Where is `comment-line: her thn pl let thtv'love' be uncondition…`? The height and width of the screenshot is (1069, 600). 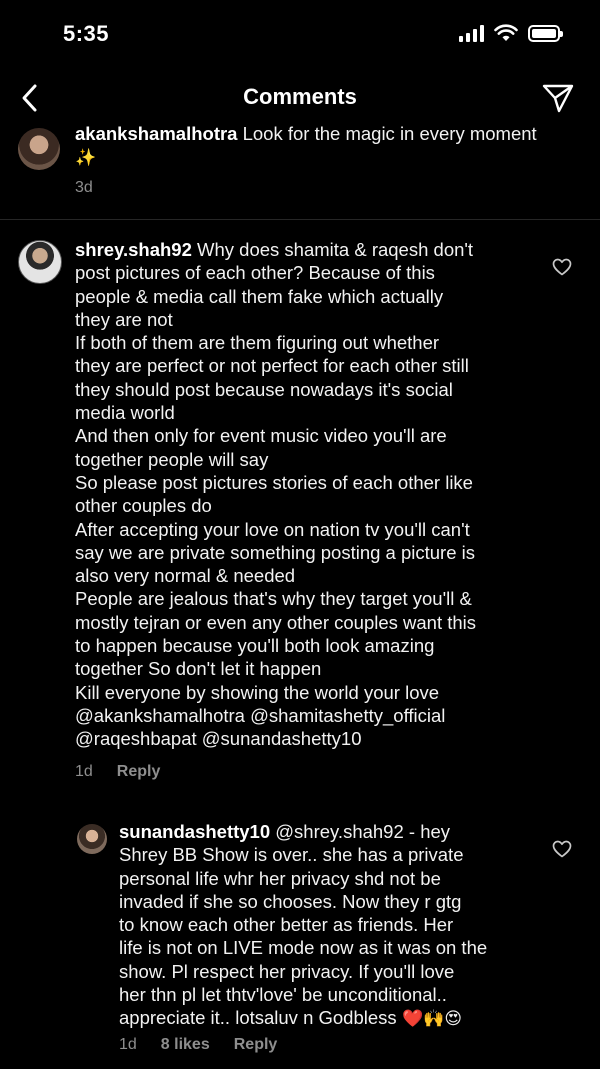
comment-line: her thn pl let thtv'love' be uncondition… is located at coordinates (283, 995).